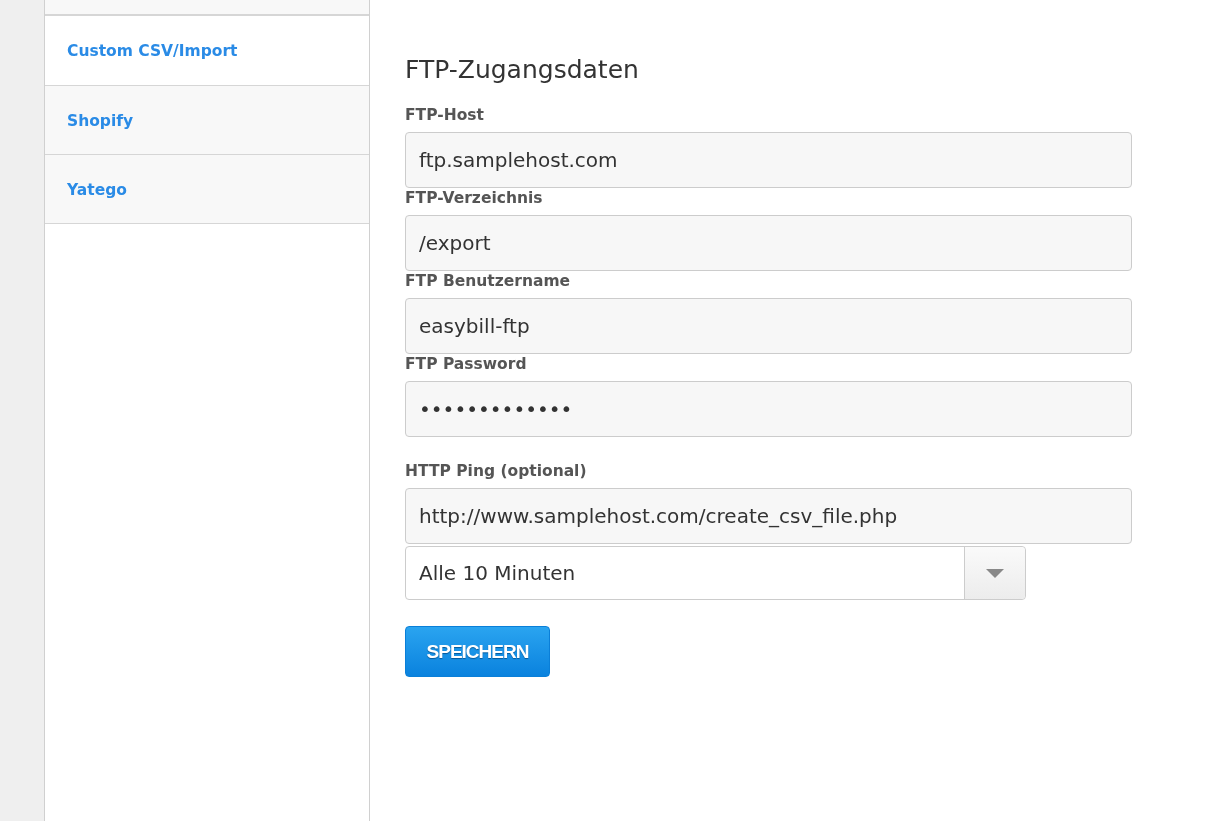 Image resolution: width=1218 pixels, height=821 pixels. Describe the element at coordinates (768, 409) in the screenshot. I see `input-field: •••••••••••••` at that location.